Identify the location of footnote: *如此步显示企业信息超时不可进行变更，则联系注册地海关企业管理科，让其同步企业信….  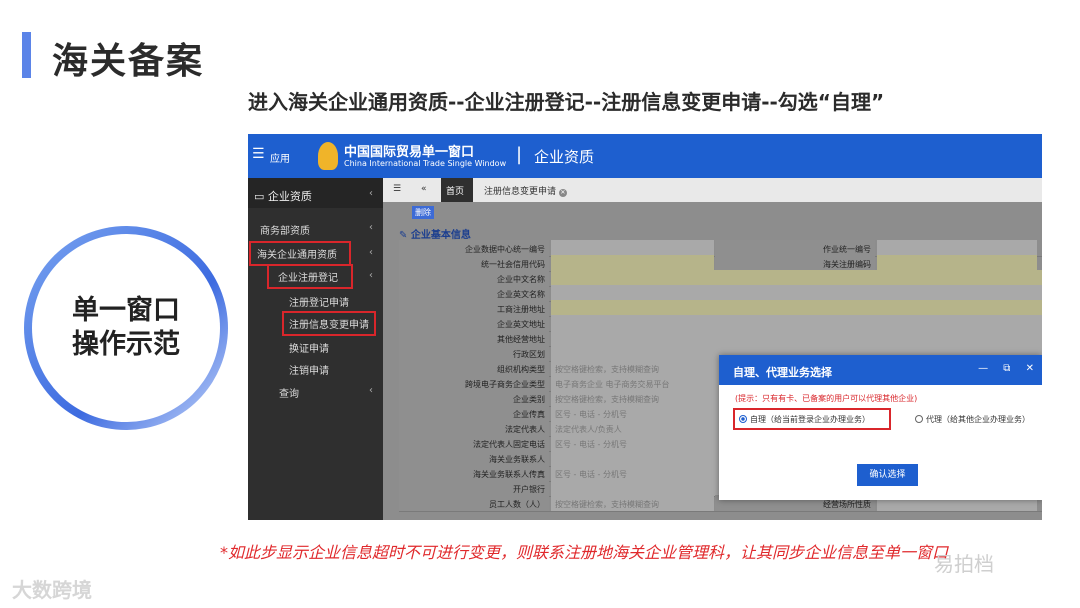
(584, 552).